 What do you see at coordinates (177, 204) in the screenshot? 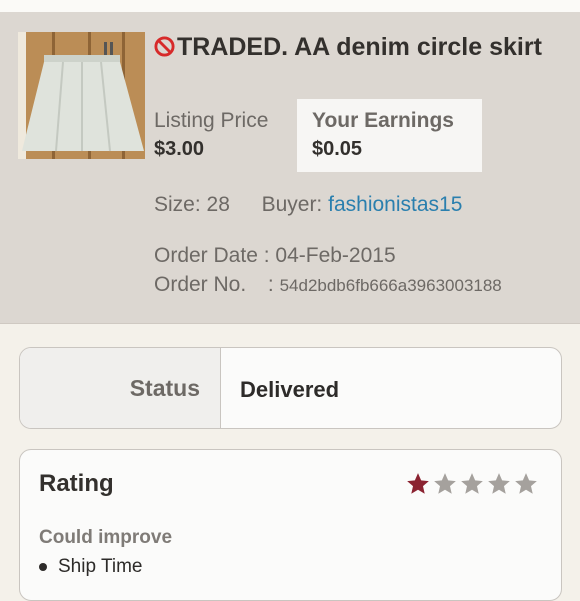
I see `size-label: Size:` at bounding box center [177, 204].